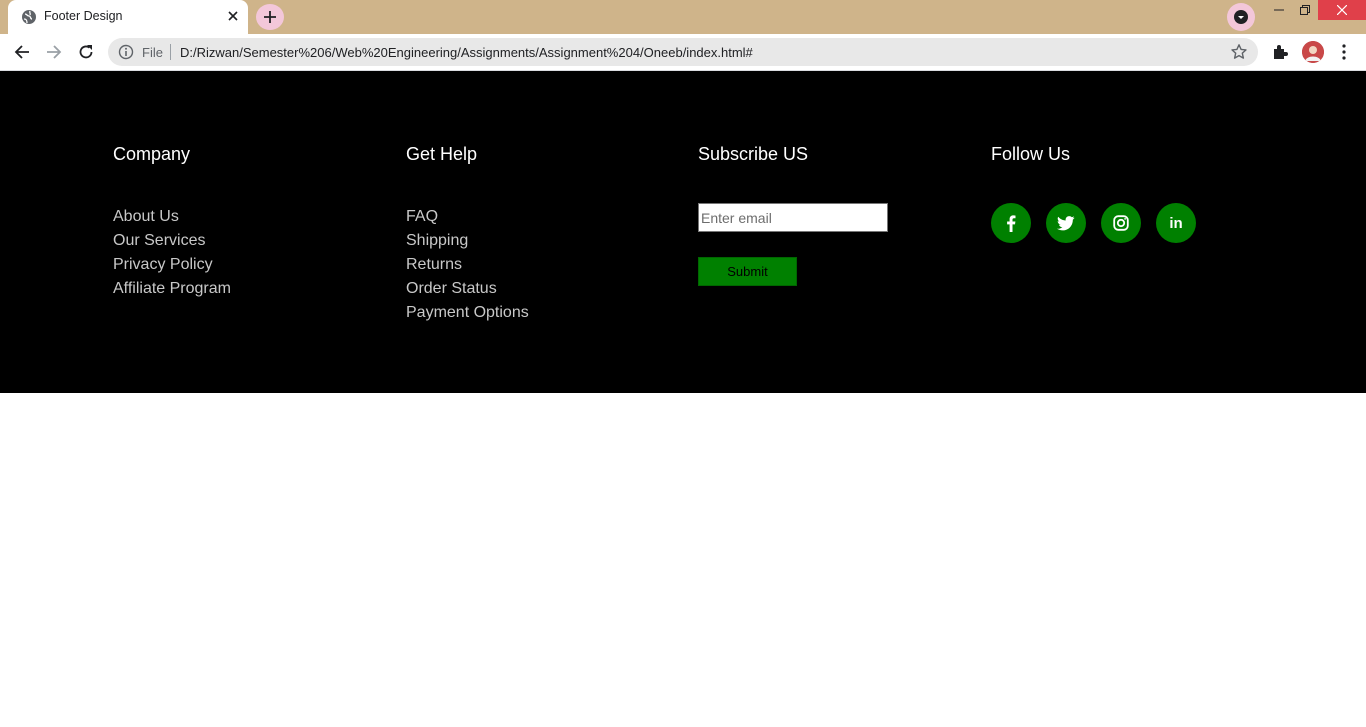 Image resolution: width=1366 pixels, height=727 pixels. Describe the element at coordinates (29, 17) in the screenshot. I see `globe-icon` at that location.